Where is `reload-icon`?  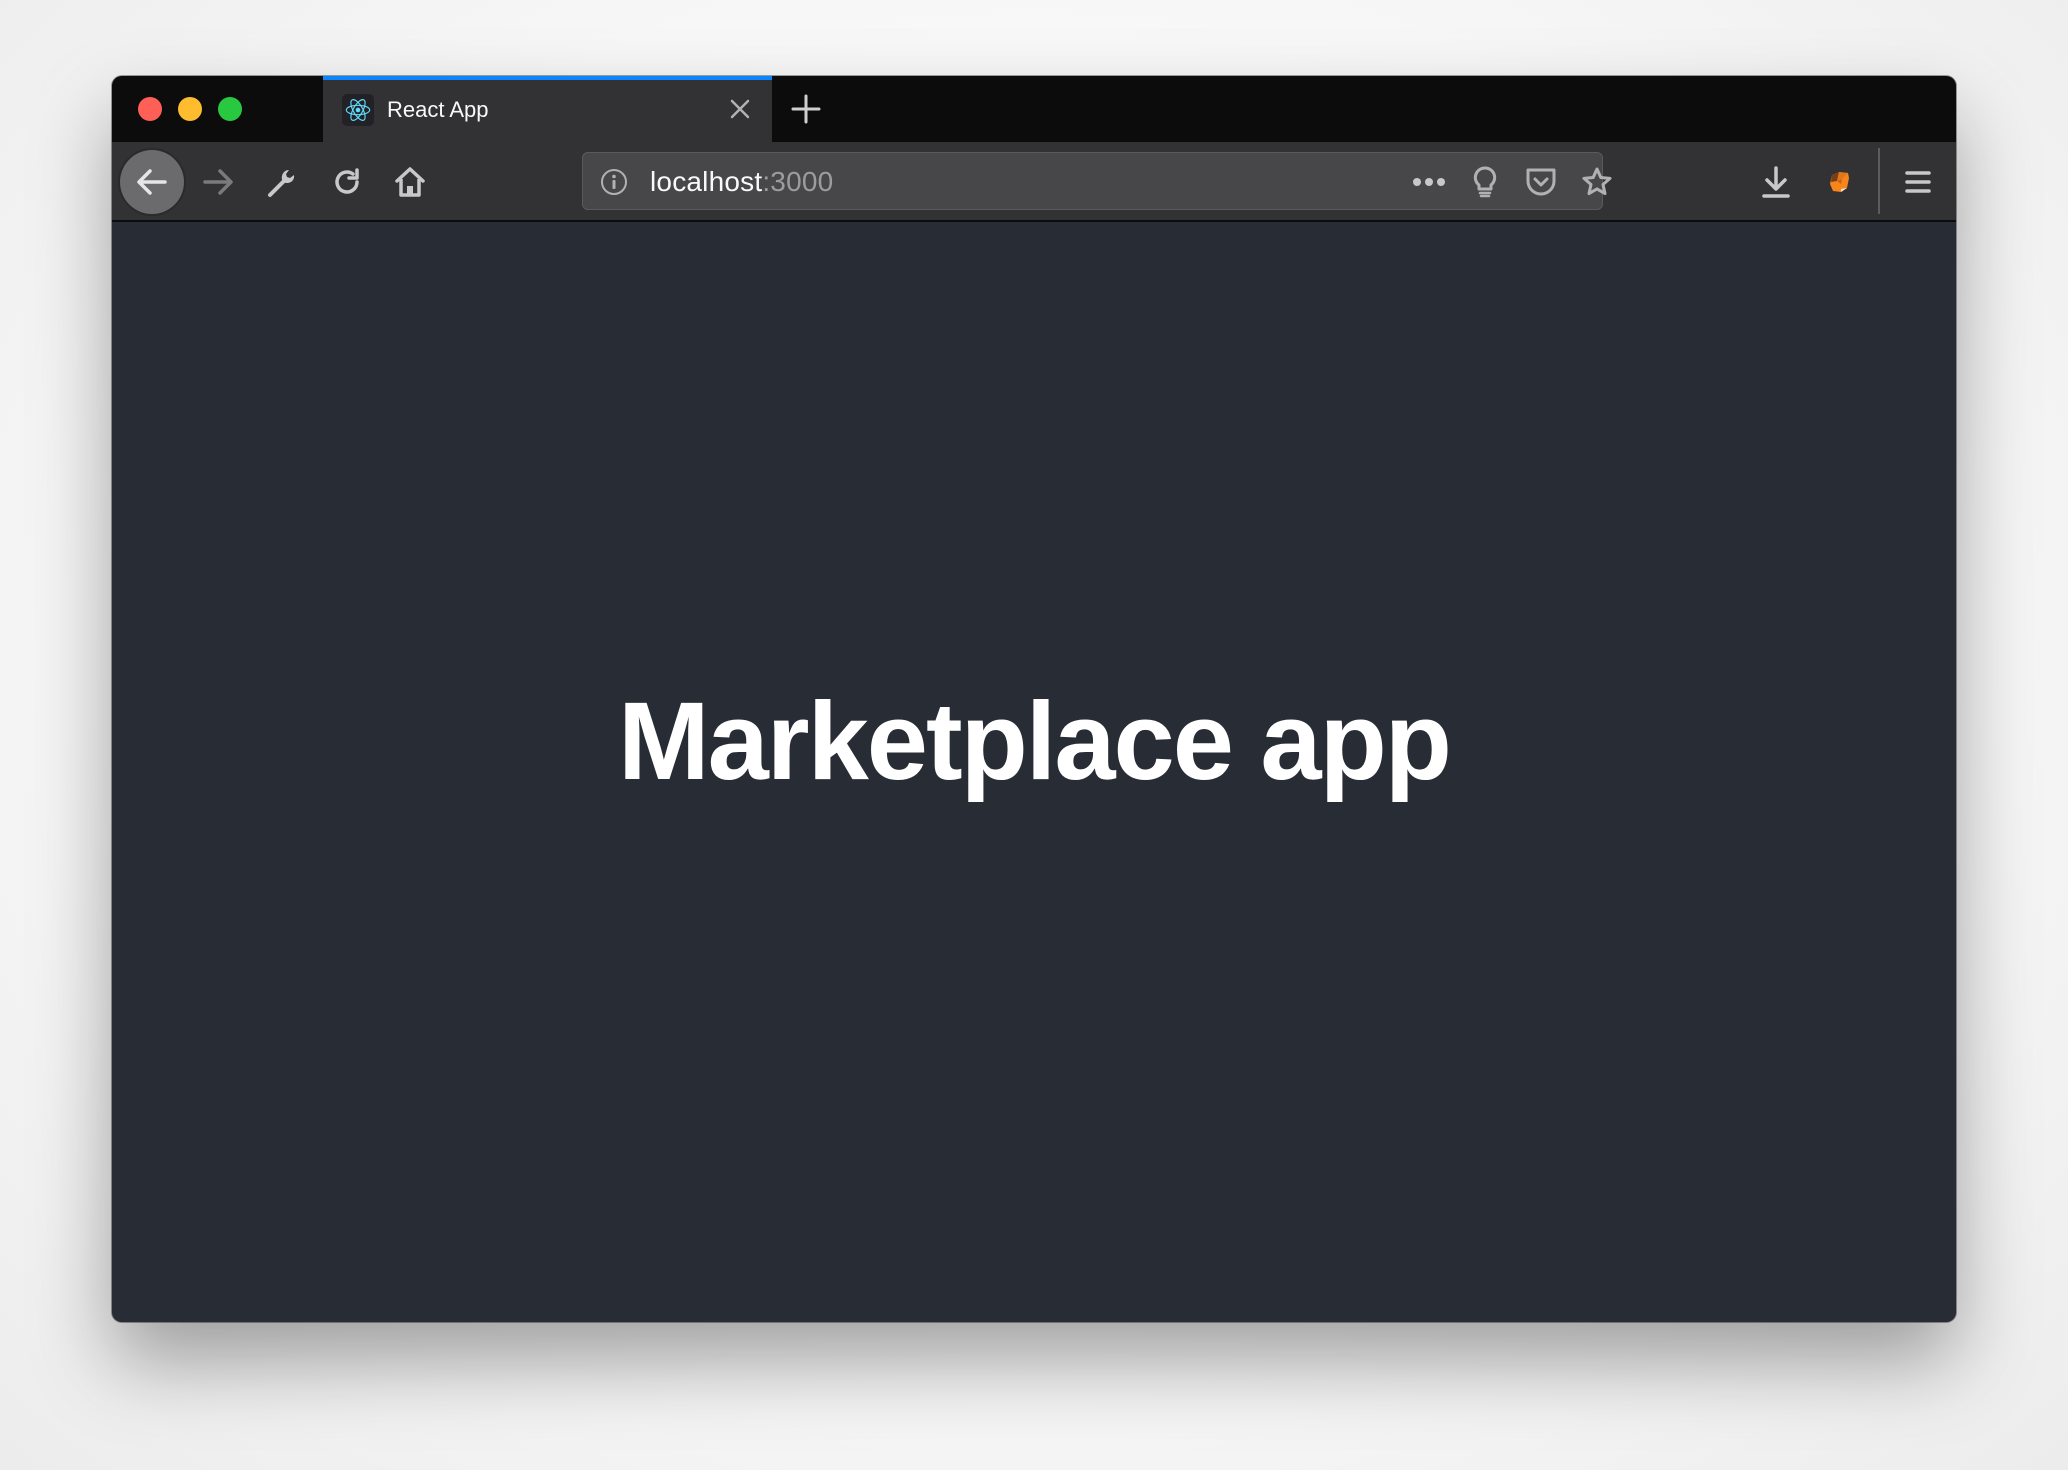 reload-icon is located at coordinates (347, 181).